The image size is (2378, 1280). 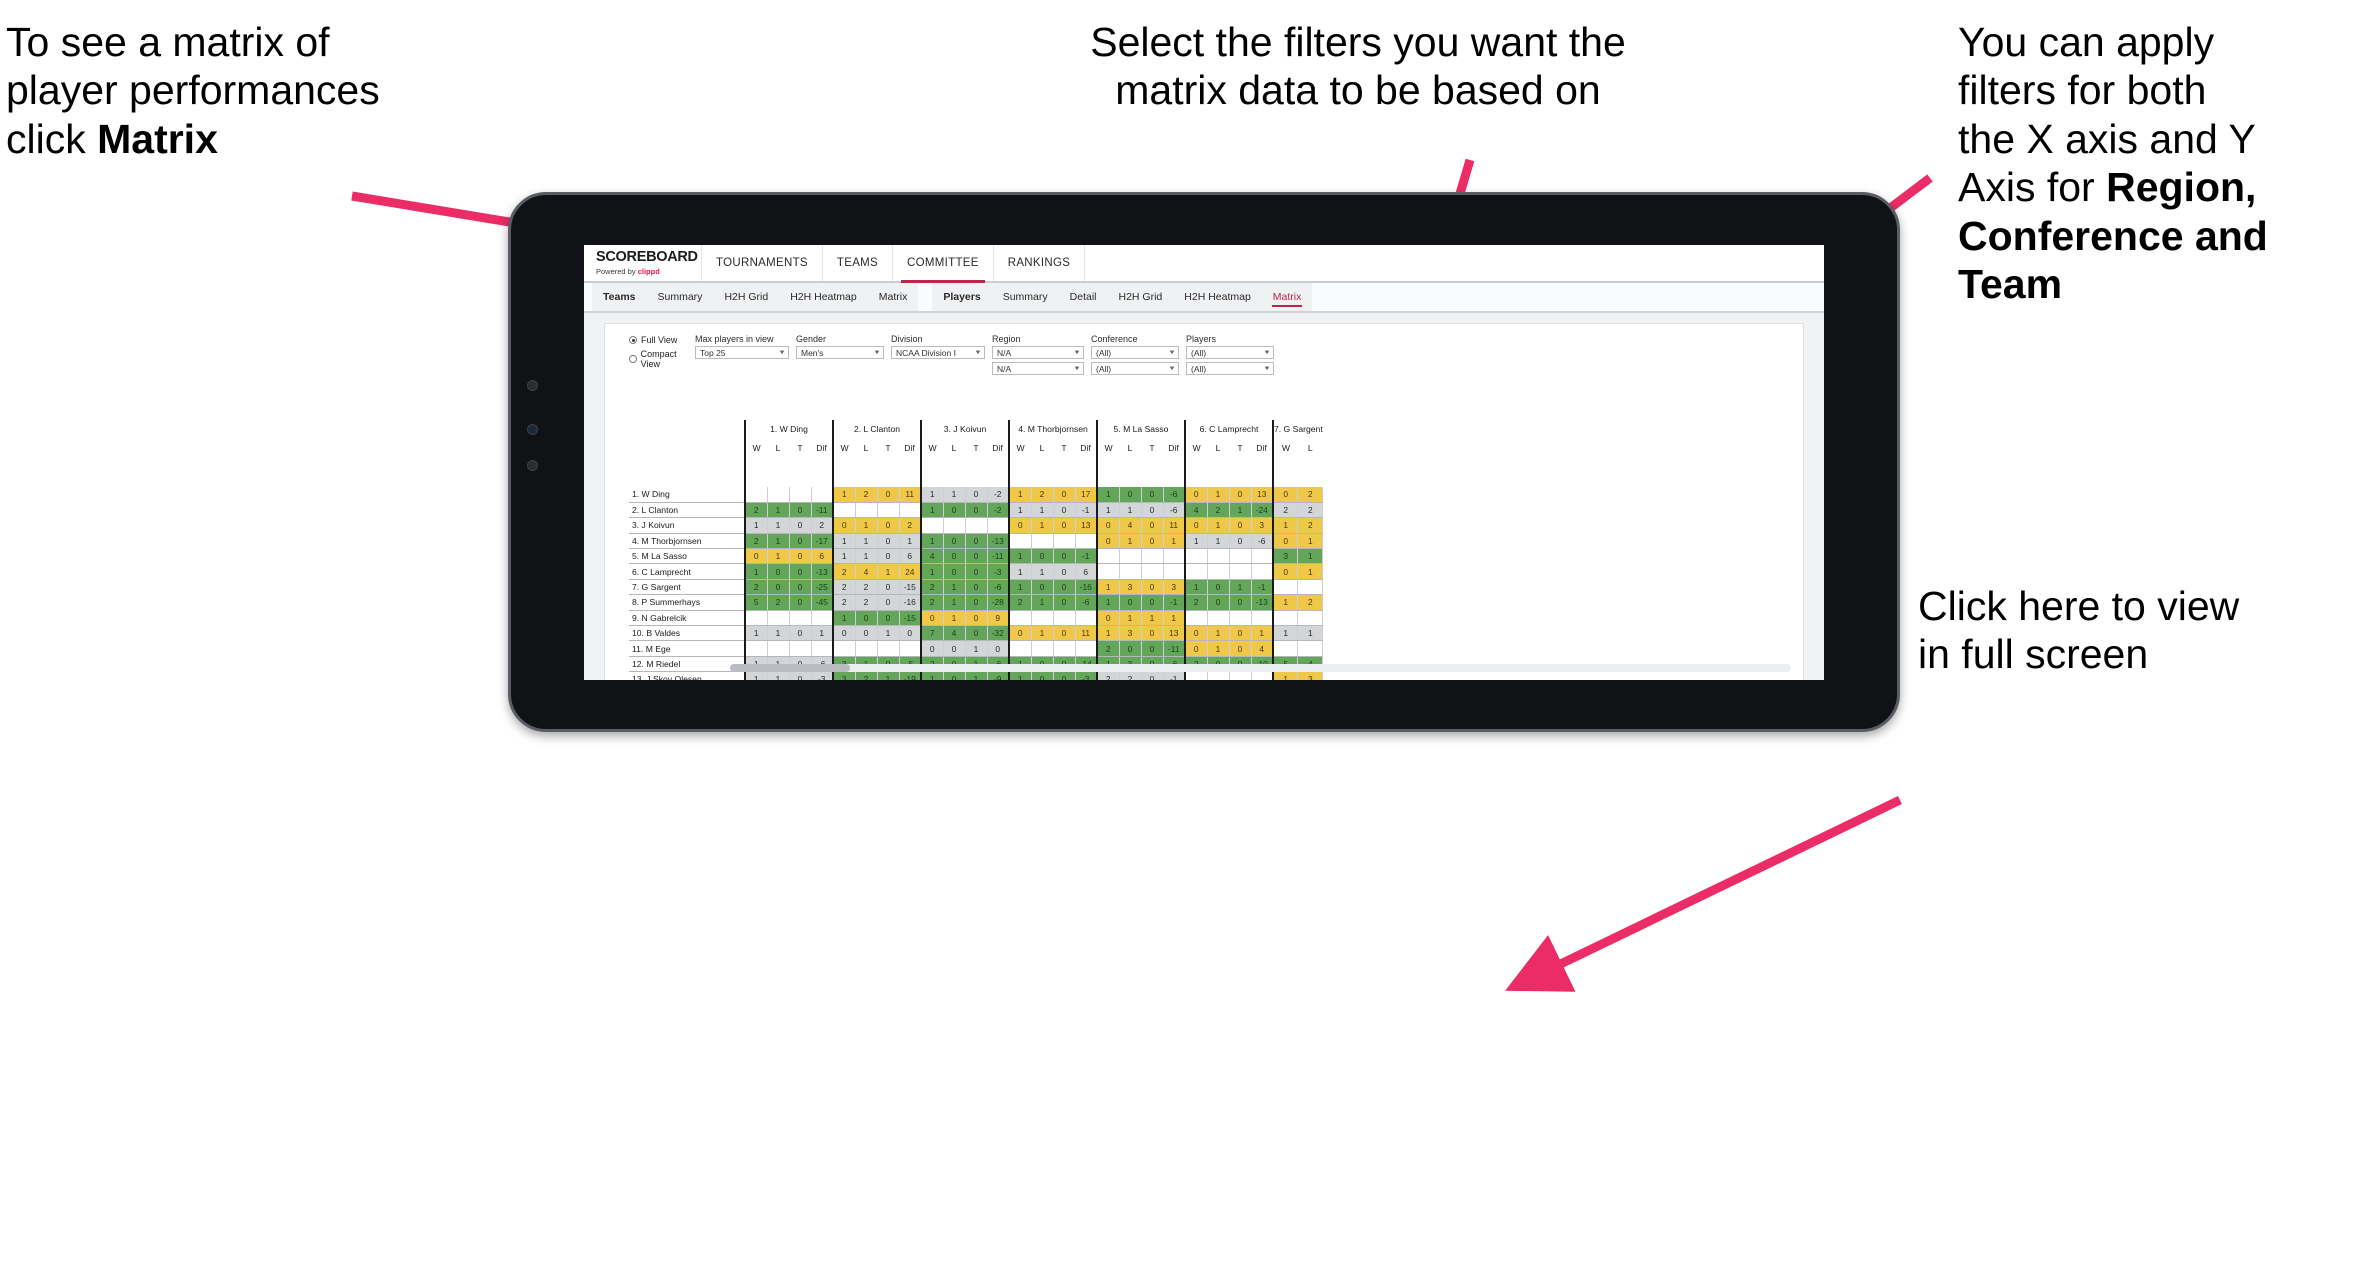 What do you see at coordinates (910, 495) in the screenshot?
I see `matrix-cell: 11` at bounding box center [910, 495].